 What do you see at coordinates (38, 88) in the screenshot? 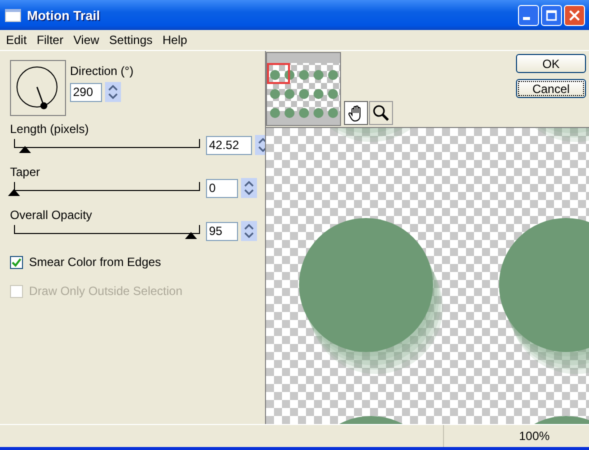
I see `direction-dial` at bounding box center [38, 88].